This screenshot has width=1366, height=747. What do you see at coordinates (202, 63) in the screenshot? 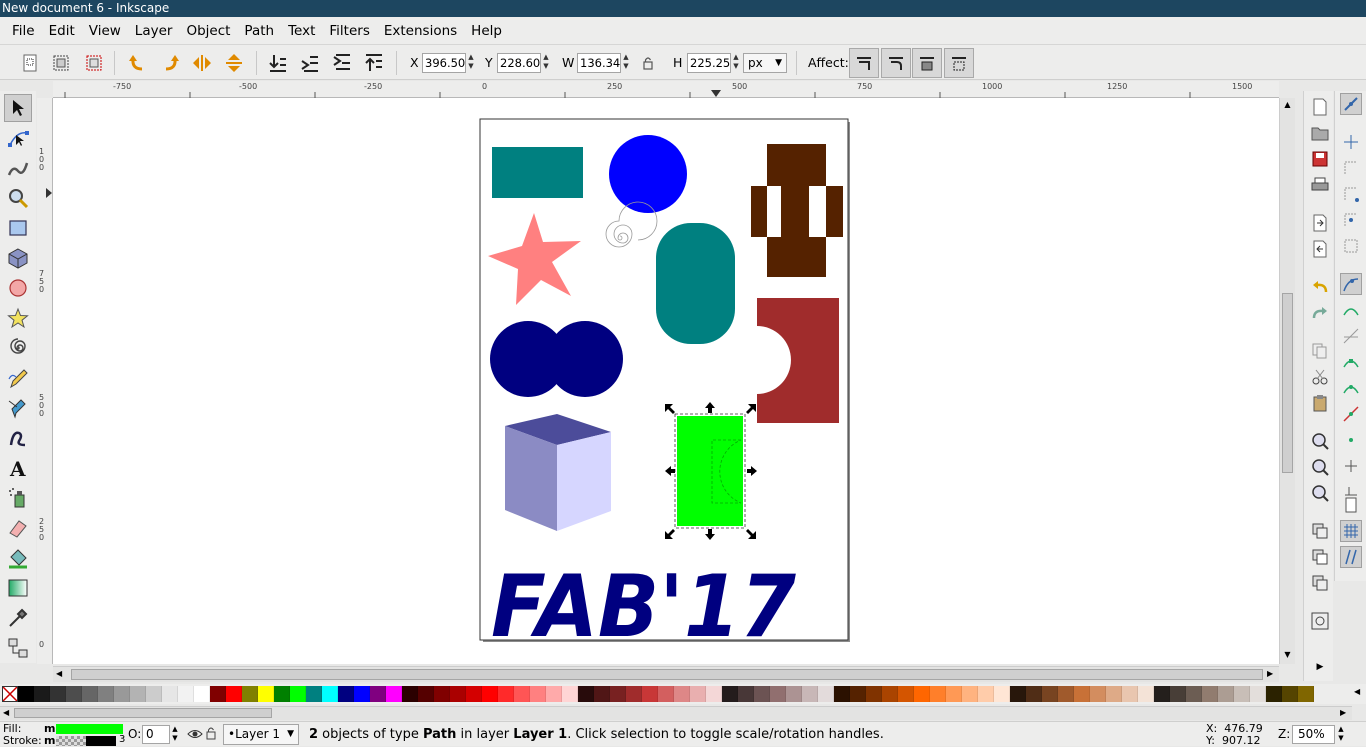
I see `flip-horizontal-button` at bounding box center [202, 63].